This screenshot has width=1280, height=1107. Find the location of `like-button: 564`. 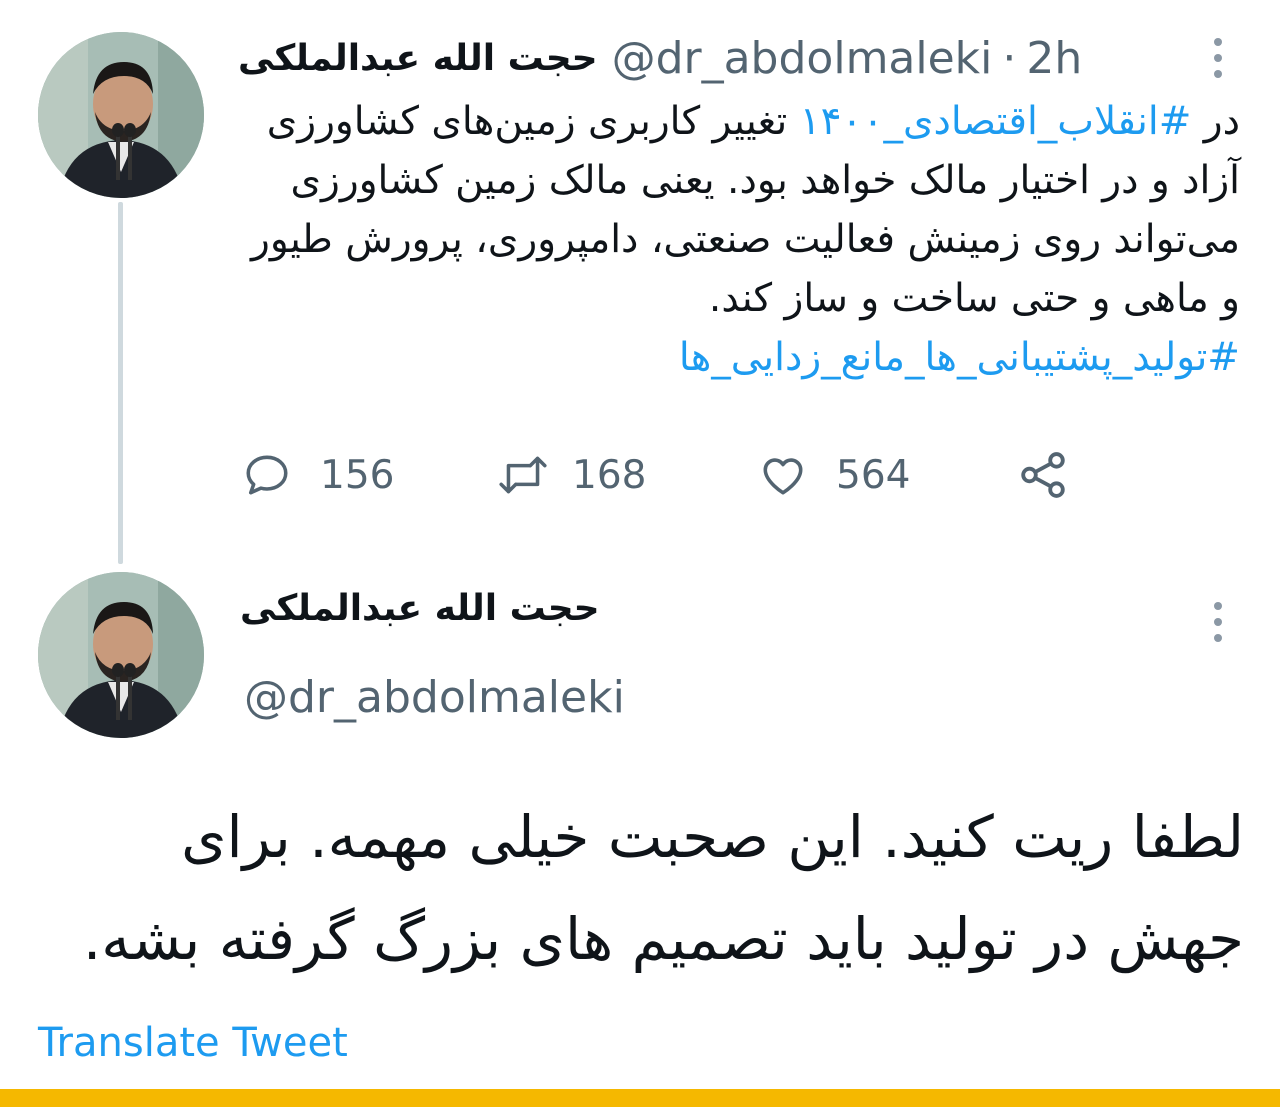

like-button: 564 is located at coordinates (834, 475).